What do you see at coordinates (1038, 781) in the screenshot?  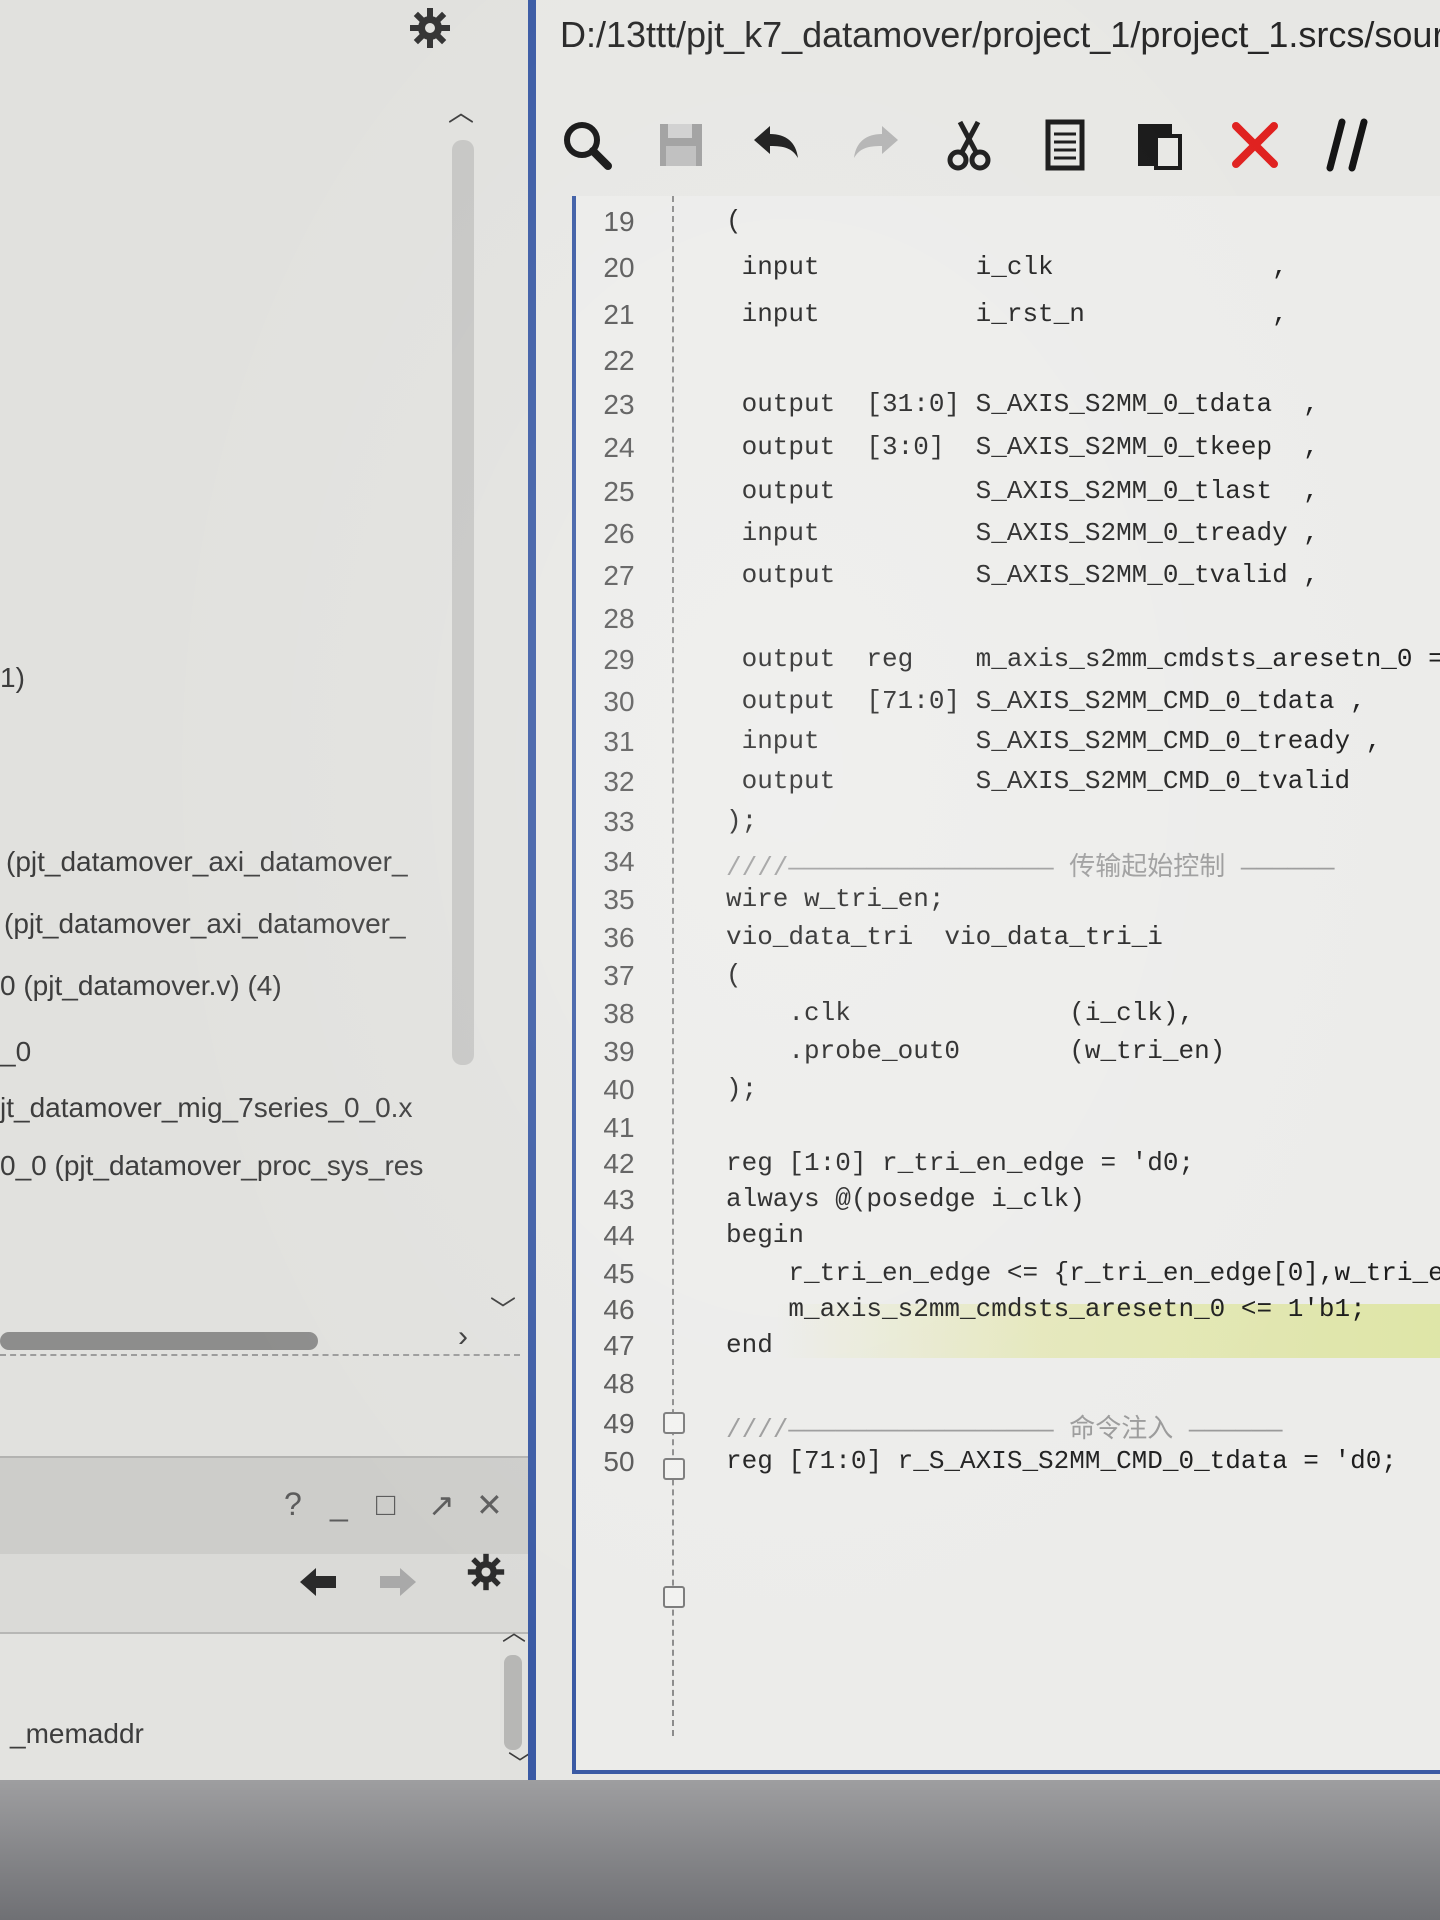 I see `code-text: output S_AXIS_S2MM_CMD_0_tvalid` at bounding box center [1038, 781].